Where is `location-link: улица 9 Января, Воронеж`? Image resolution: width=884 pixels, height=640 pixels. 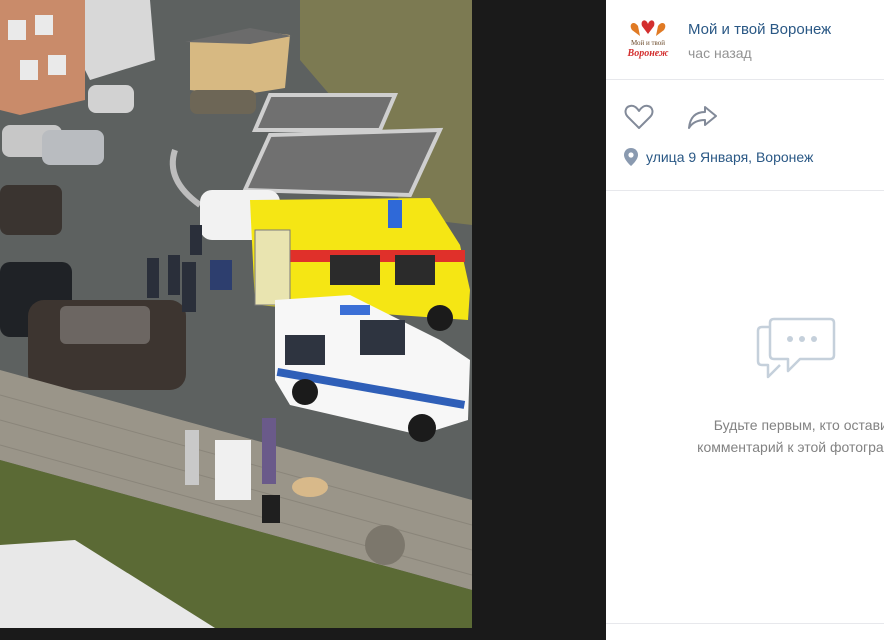
location-link: улица 9 Января, Воронеж is located at coordinates (729, 157).